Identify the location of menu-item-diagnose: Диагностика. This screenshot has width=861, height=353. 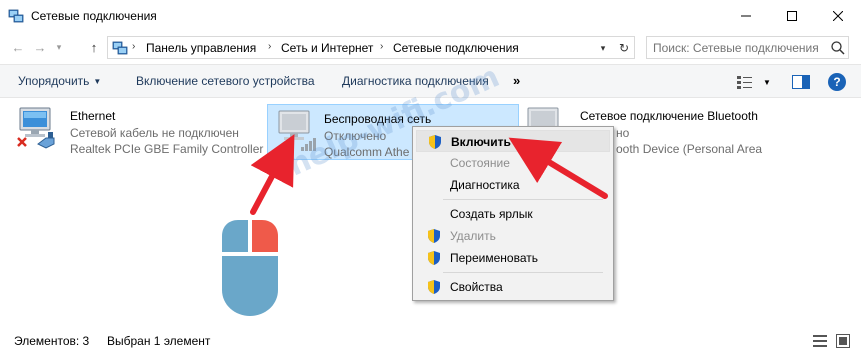
(513, 185).